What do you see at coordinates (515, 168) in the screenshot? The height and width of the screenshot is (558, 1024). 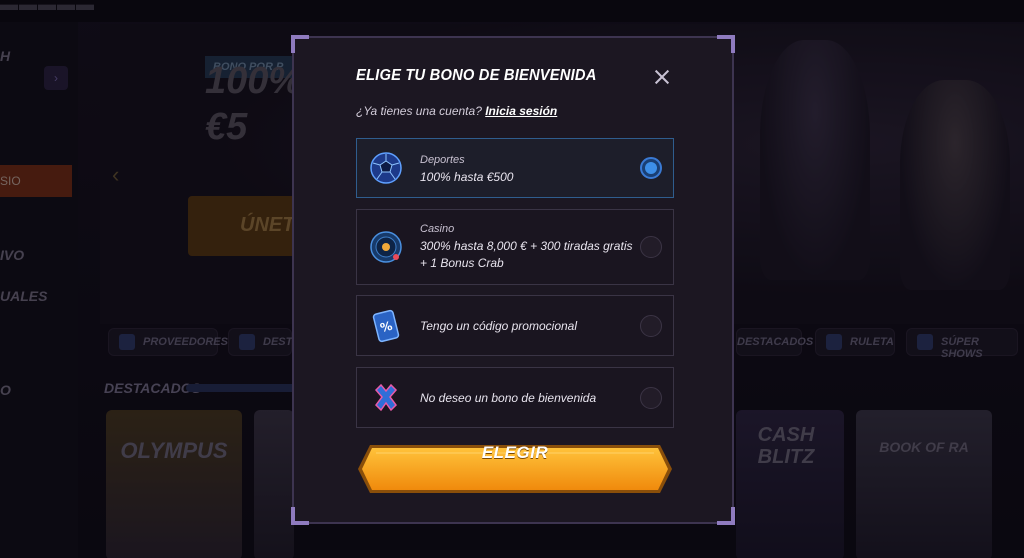 I see `bonus-option-sports: Deportes 100% hasta €500` at bounding box center [515, 168].